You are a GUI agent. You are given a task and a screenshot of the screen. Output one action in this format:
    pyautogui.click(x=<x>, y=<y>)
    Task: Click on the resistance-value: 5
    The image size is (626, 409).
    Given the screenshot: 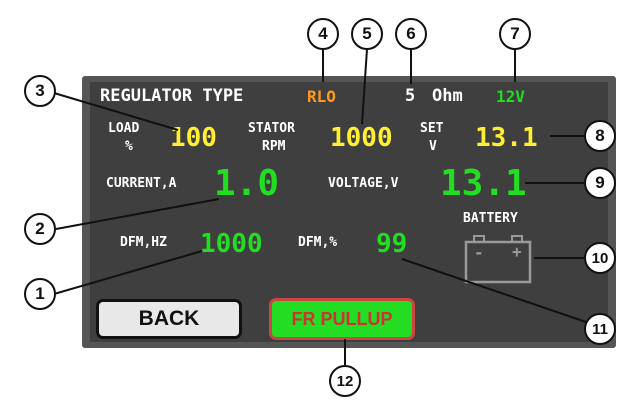 What is the action you would take?
    pyautogui.click(x=410, y=96)
    